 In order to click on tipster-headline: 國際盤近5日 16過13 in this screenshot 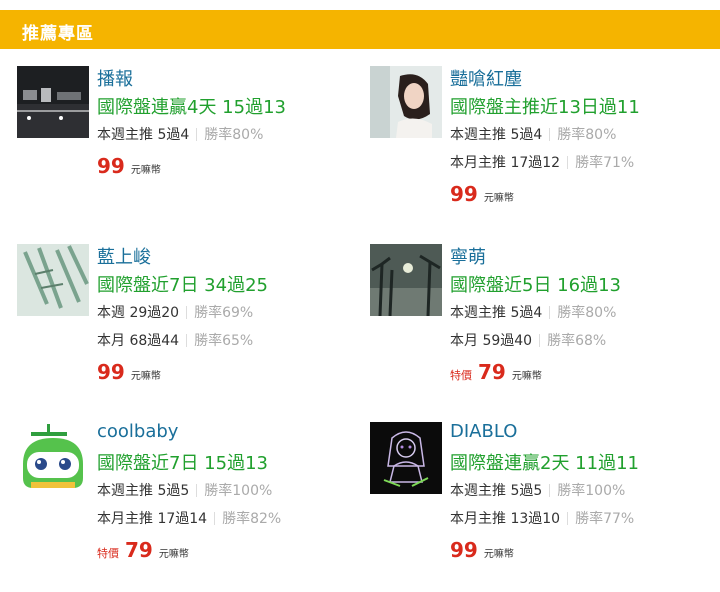, I will do `click(535, 285)`.